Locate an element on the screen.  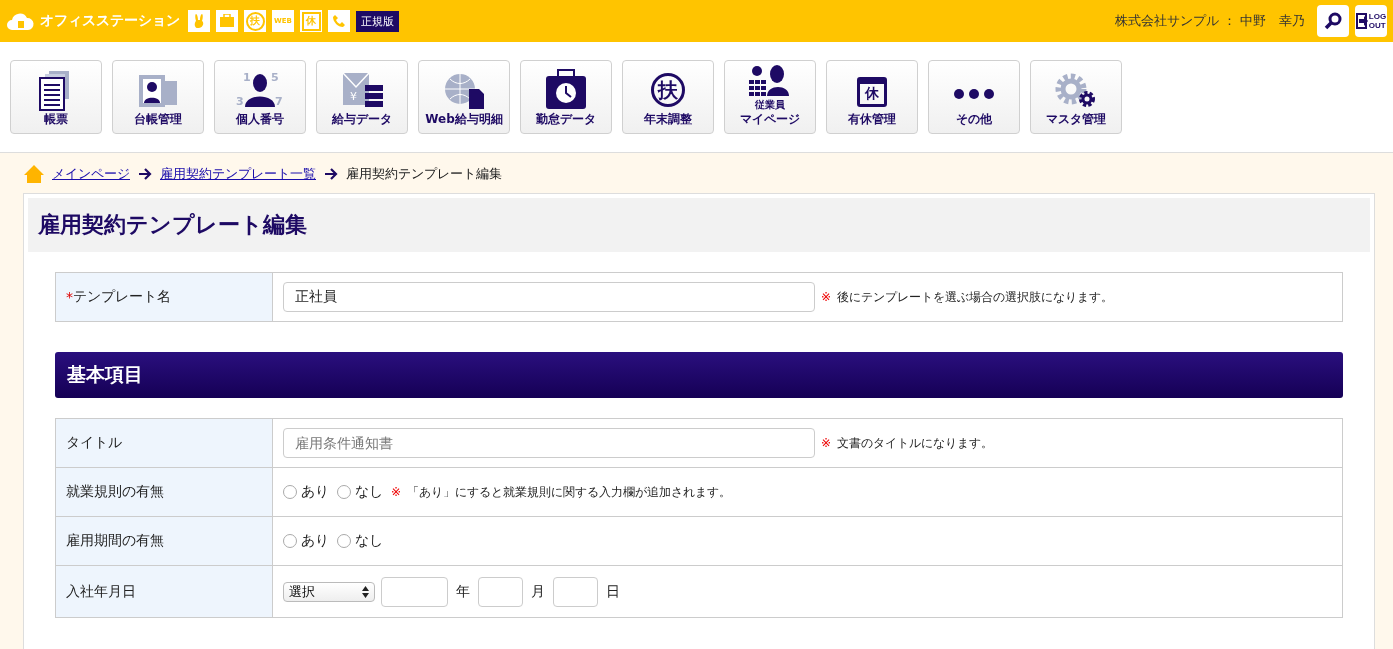
exit-icon is located at coordinates (1361, 21).